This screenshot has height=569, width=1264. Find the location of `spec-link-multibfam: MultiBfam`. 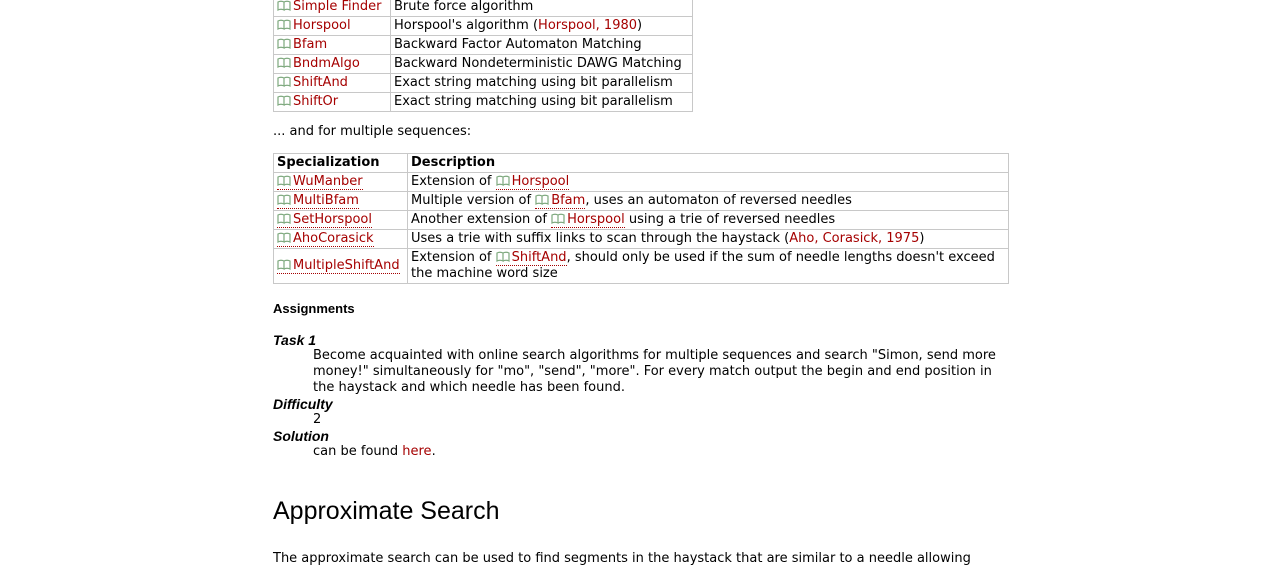

spec-link-multibfam: MultiBfam is located at coordinates (318, 201).